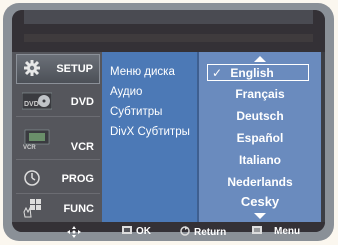 This screenshot has width=338, height=245. I want to click on ok-label: OK, so click(143, 231).